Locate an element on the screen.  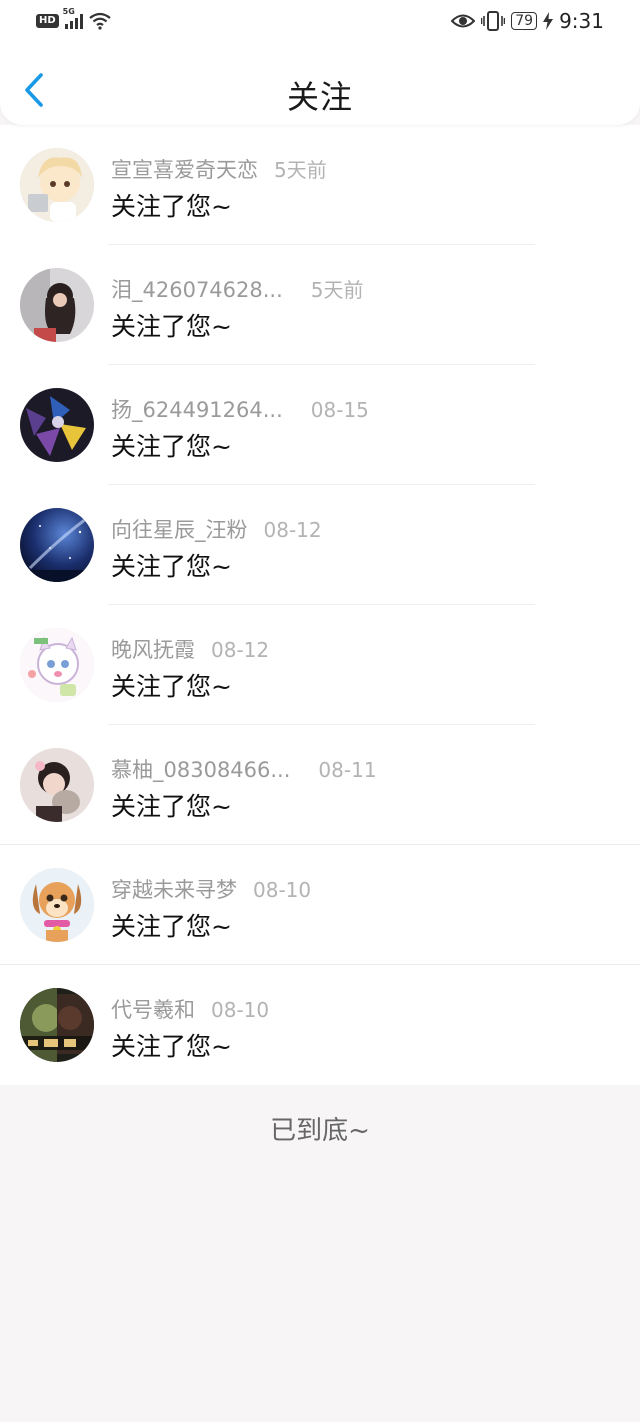
status-left: HD 5G is located at coordinates (73, 18).